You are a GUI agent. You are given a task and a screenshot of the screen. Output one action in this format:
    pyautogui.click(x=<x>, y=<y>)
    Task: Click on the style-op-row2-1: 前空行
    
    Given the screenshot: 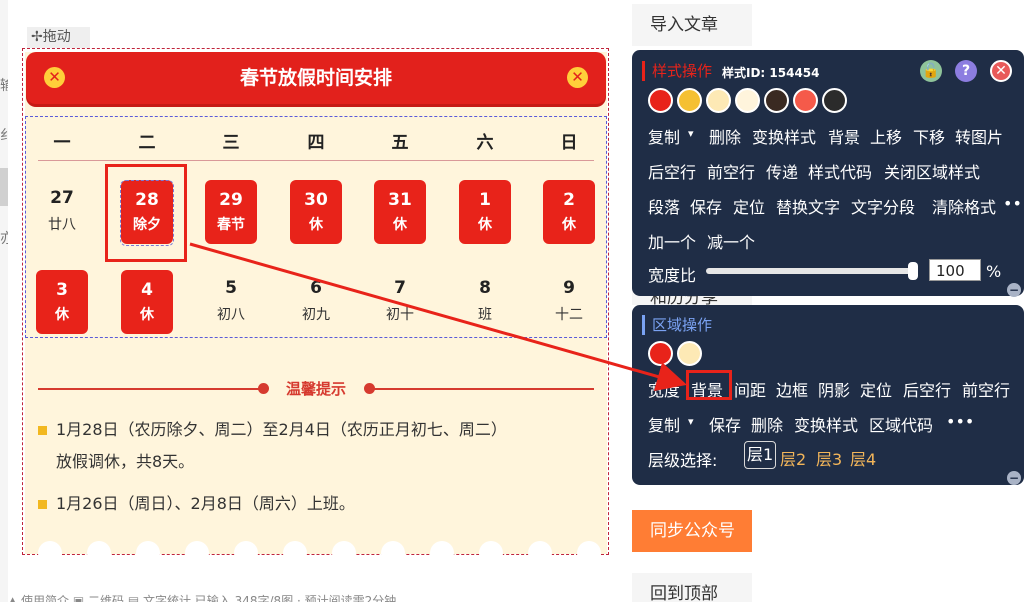 What is the action you would take?
    pyautogui.click(x=731, y=171)
    